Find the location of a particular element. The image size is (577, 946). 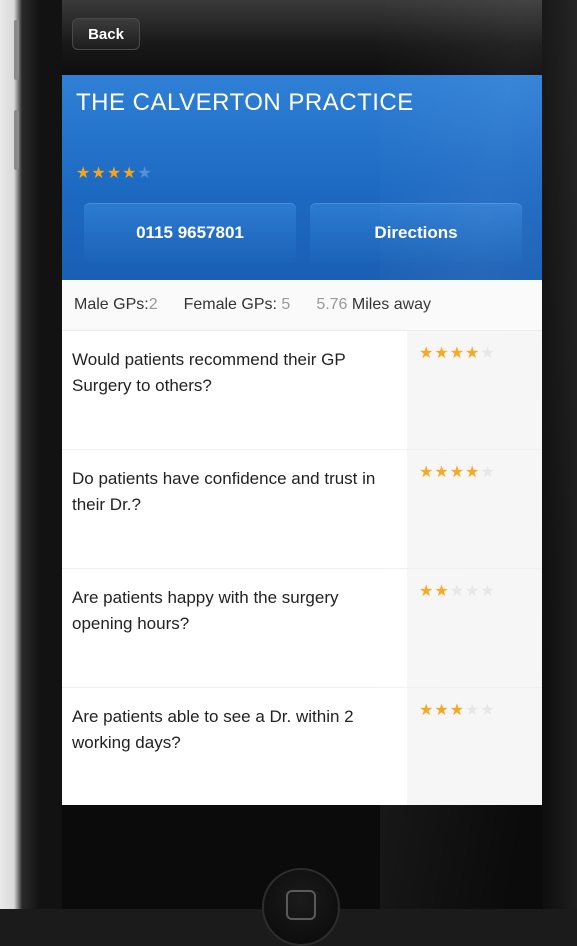

practice-rating: ★★★★★ is located at coordinates (114, 173).